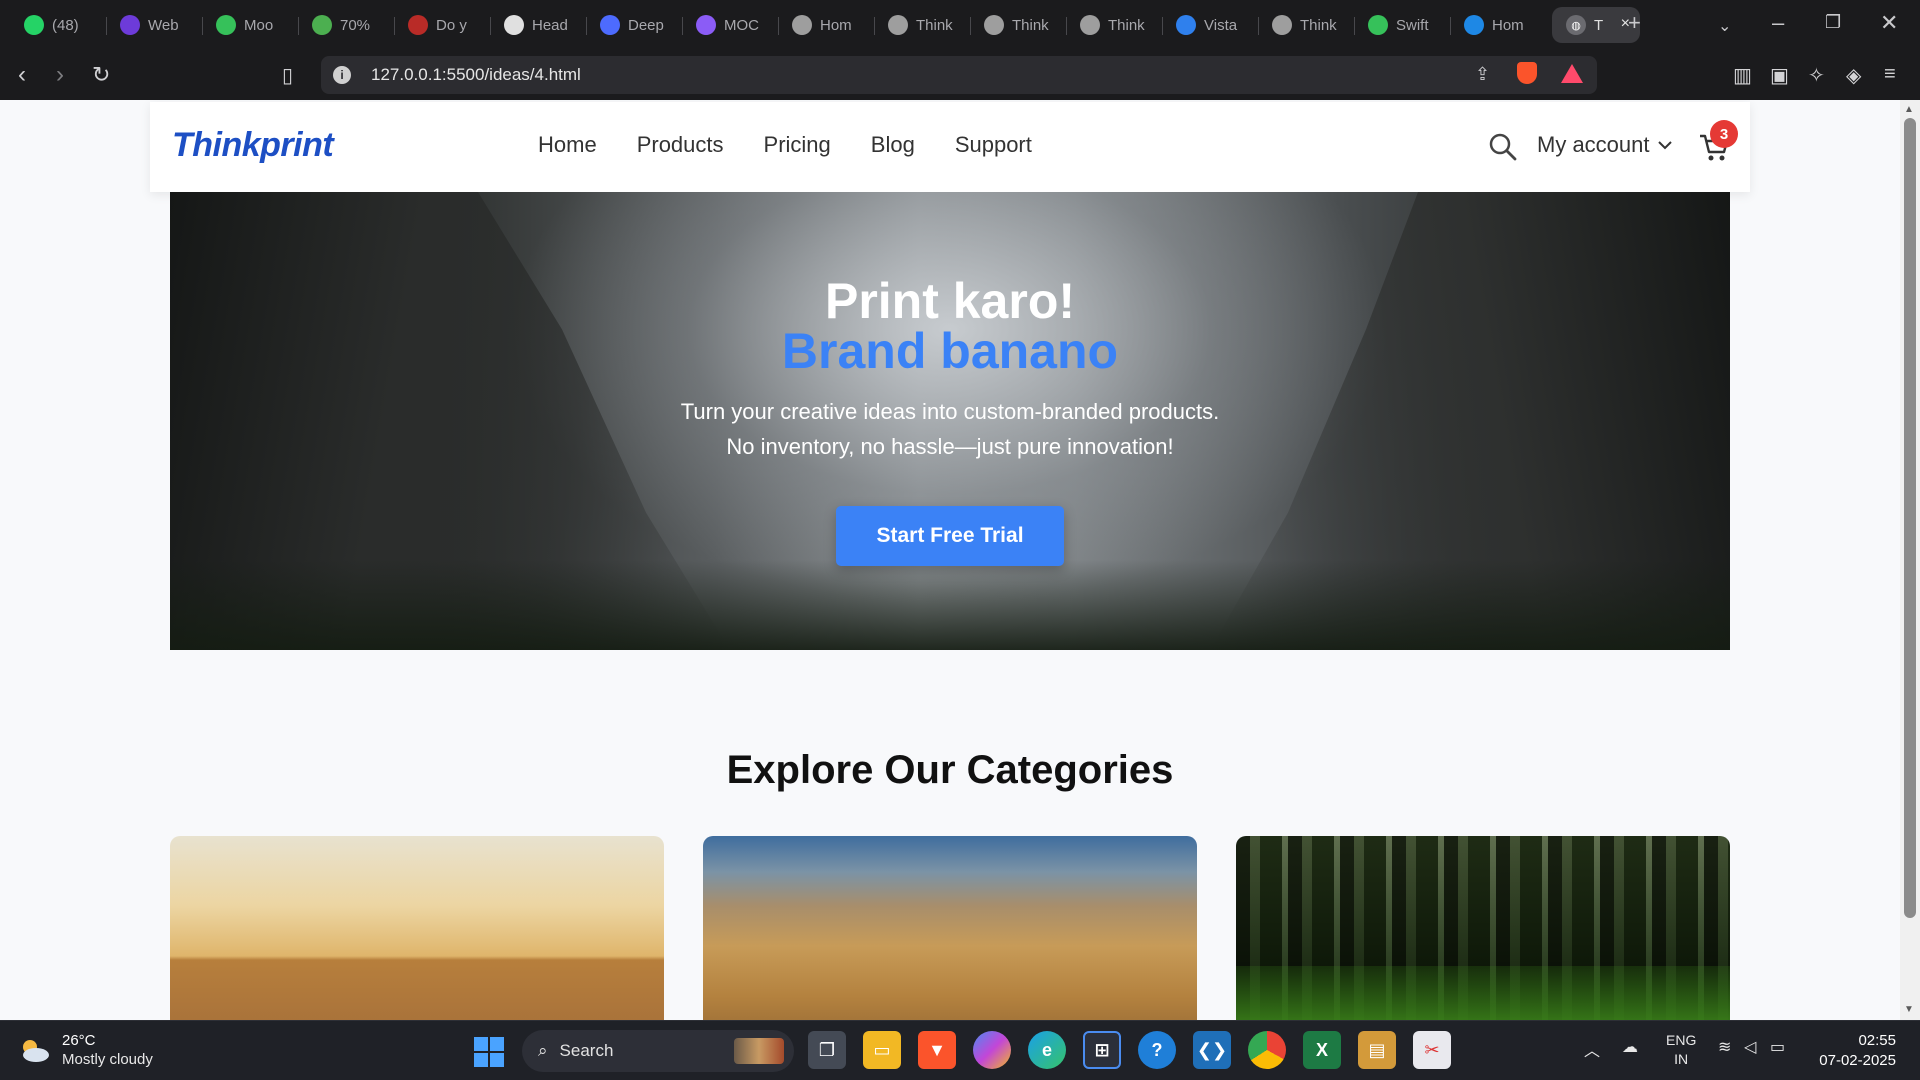  I want to click on browser-tab-label: Swift, so click(1412, 25).